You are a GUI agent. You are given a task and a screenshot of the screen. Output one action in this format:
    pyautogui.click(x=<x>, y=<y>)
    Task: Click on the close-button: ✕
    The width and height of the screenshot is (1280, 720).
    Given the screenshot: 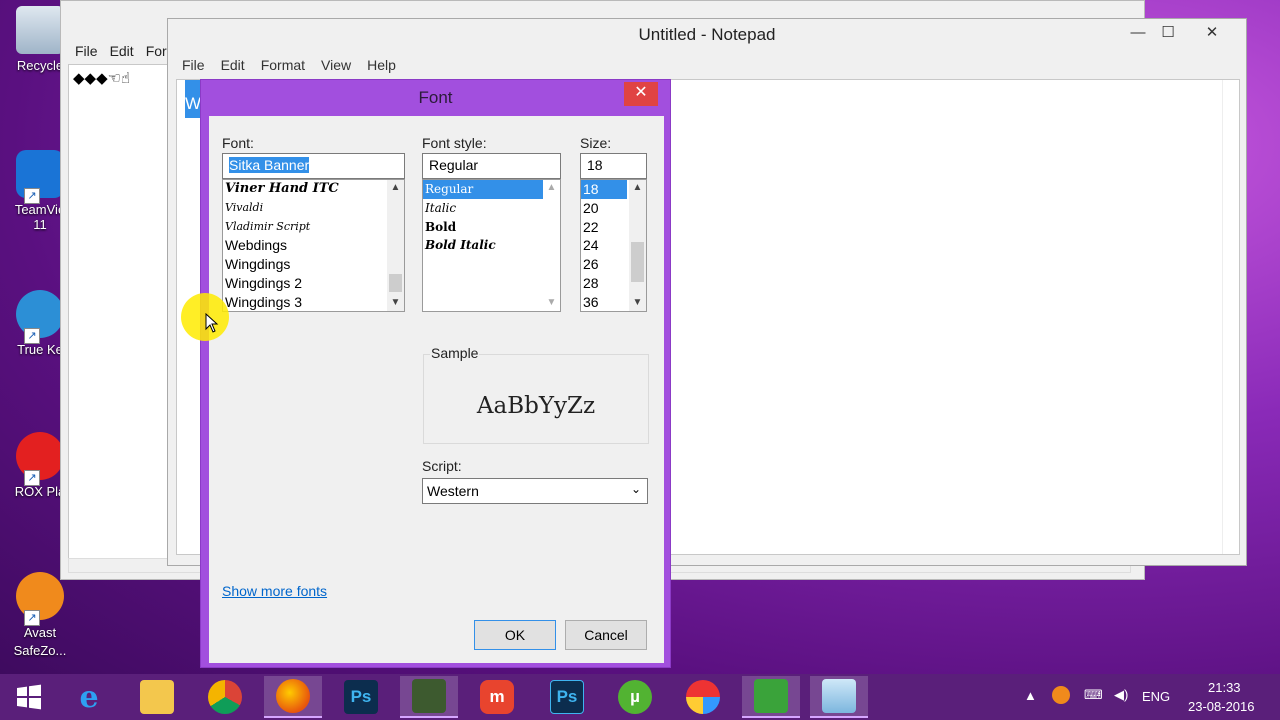 What is the action you would take?
    pyautogui.click(x=1212, y=34)
    